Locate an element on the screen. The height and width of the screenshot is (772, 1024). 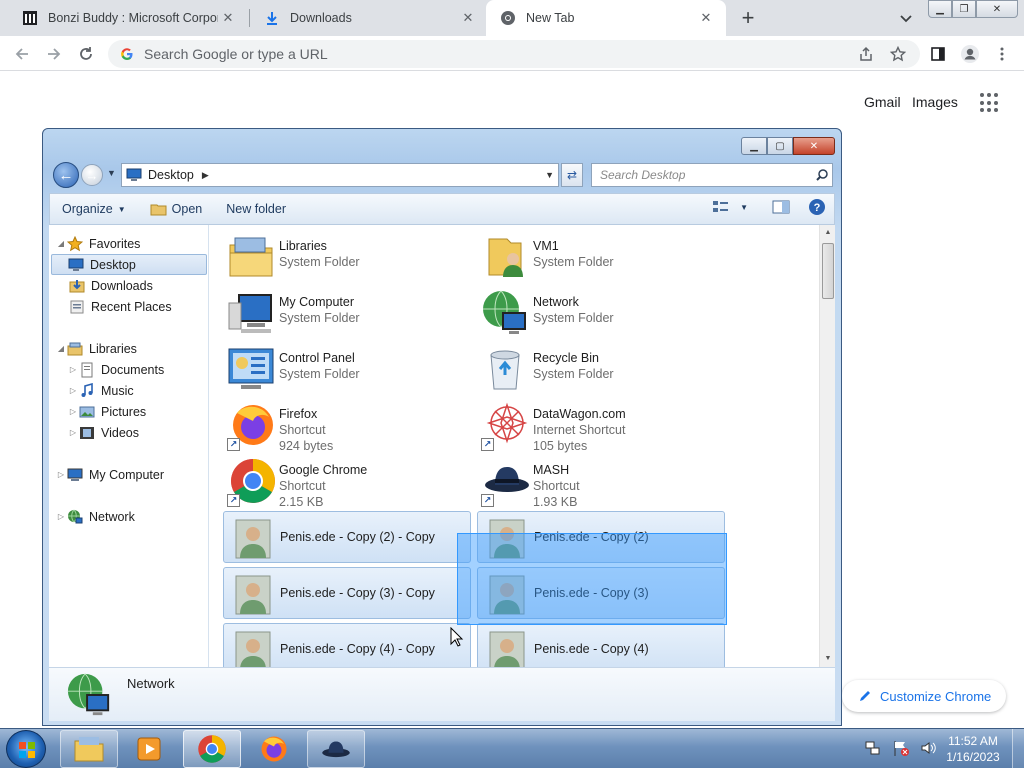
taskbar-chrome is located at coordinates (212, 749).